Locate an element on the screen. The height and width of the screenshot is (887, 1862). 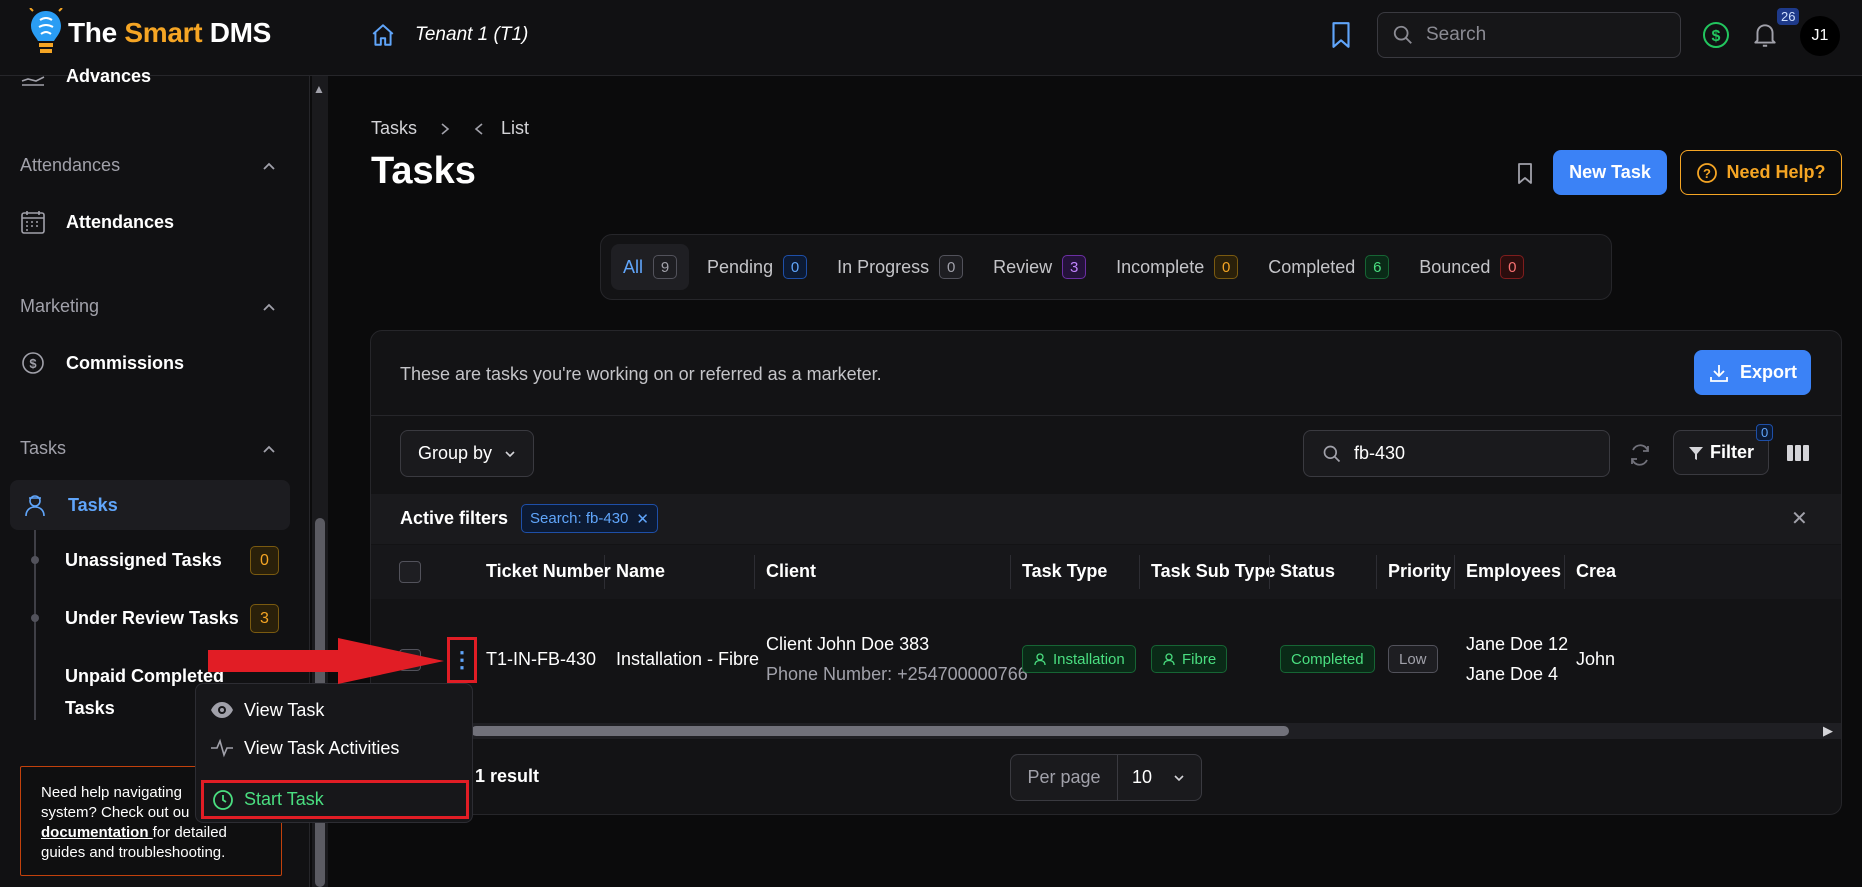
worker-icon is located at coordinates (35, 506).